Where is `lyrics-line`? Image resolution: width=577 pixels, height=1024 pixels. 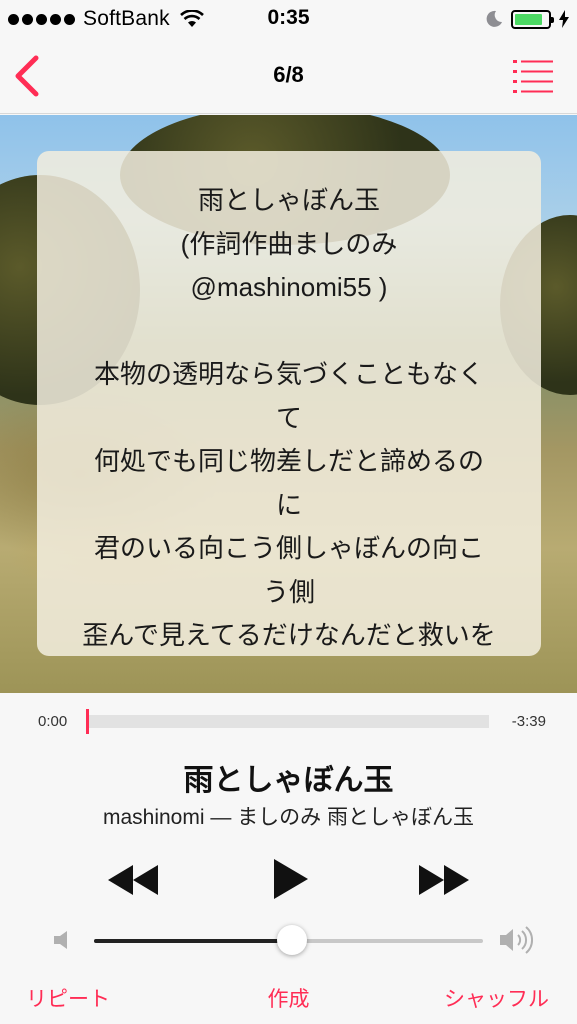
lyrics-line is located at coordinates (289, 332).